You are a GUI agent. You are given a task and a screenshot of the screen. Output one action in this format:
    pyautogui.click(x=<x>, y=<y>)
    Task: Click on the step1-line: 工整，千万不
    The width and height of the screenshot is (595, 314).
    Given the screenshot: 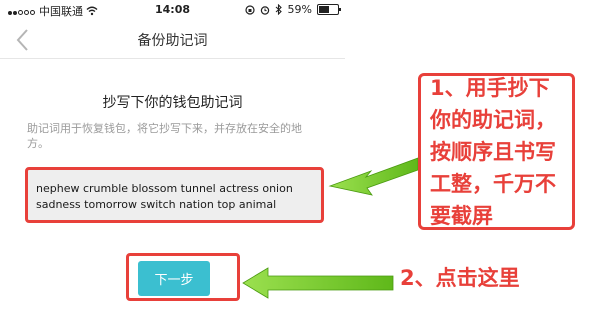 What is the action you would take?
    pyautogui.click(x=493, y=184)
    